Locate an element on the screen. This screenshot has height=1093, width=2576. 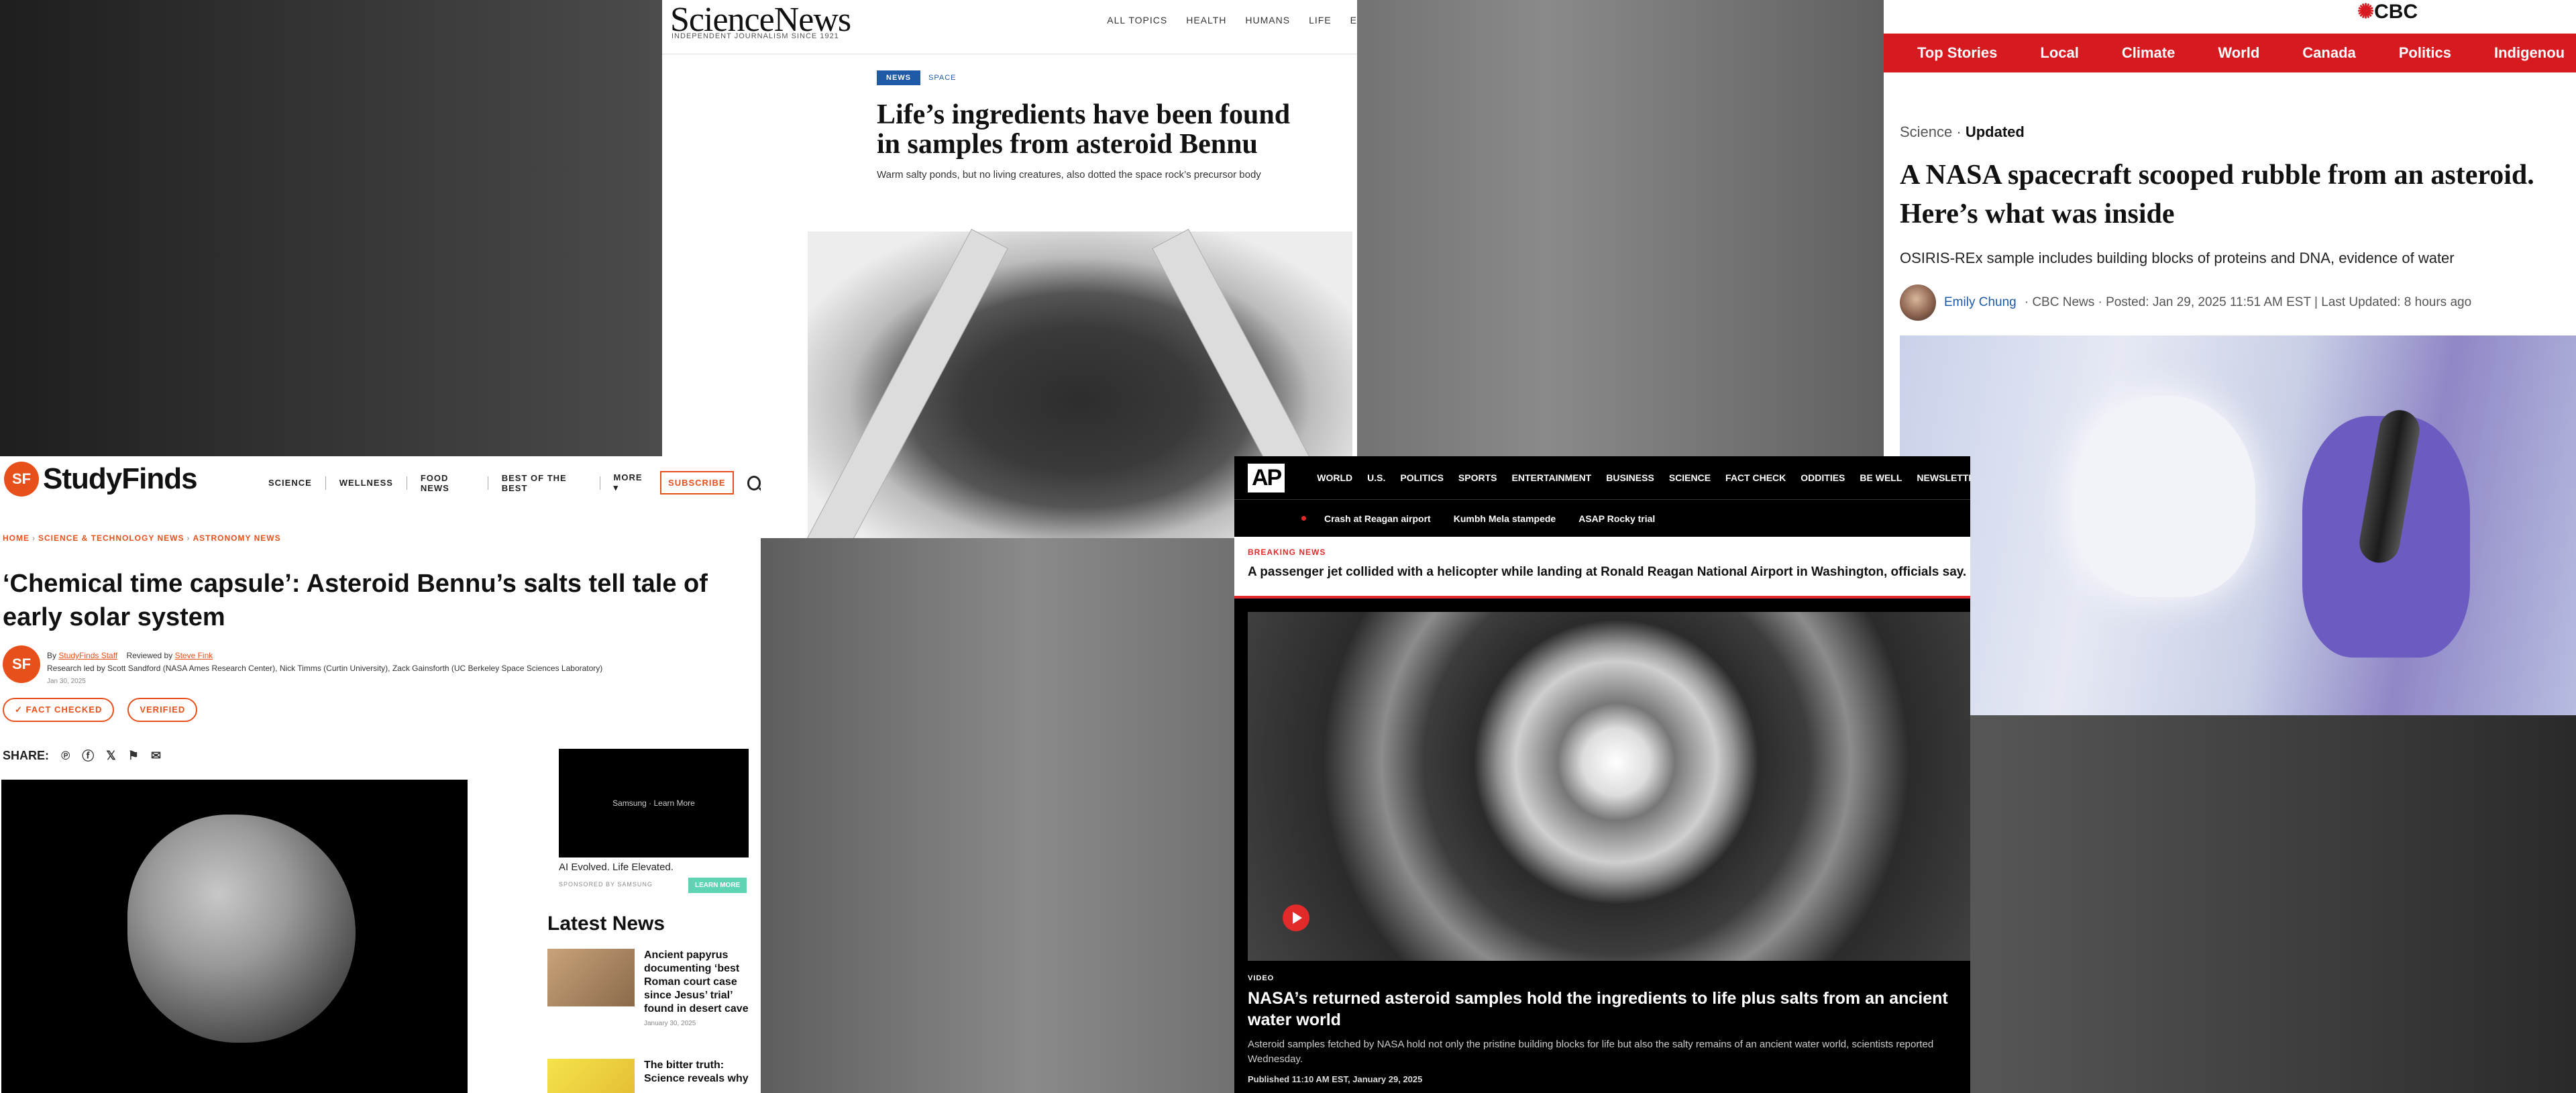
studyfinds-logo: SF StudyFinds is located at coordinates (101, 479).